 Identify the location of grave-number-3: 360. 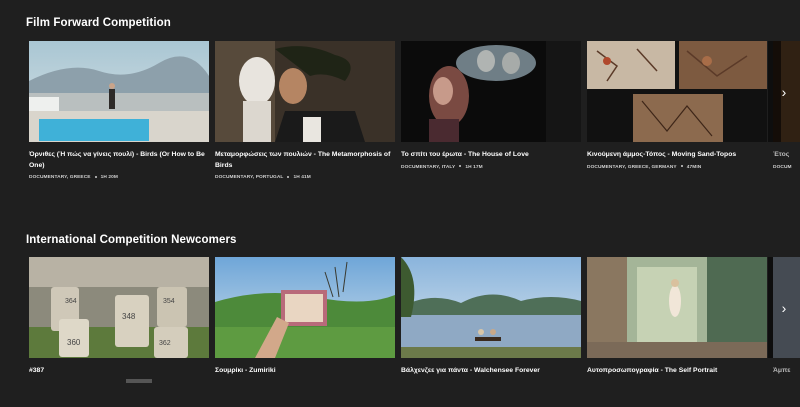
(74, 342).